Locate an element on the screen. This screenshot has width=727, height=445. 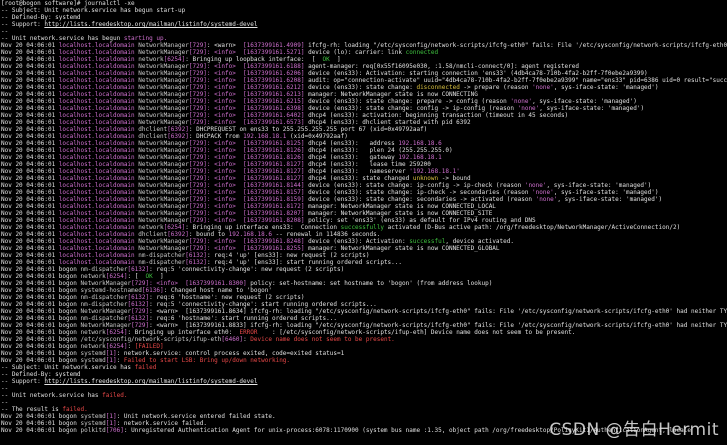
log-segment: '192.168.18.1' is located at coordinates (434, 171).